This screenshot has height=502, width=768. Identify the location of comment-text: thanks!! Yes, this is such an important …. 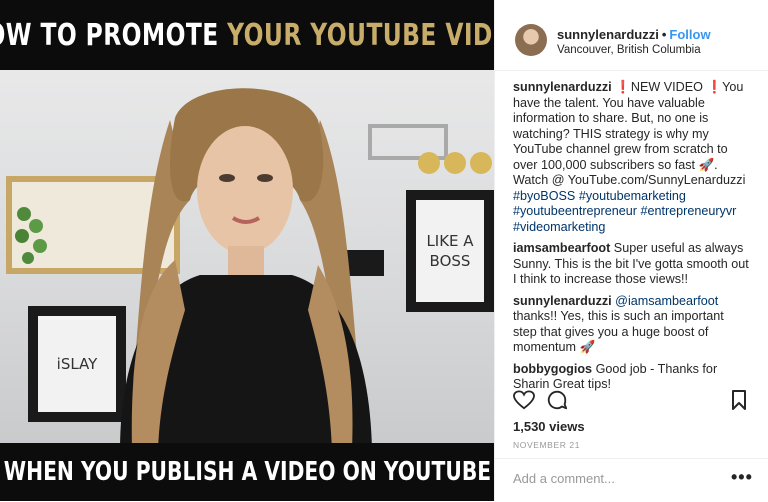
(618, 331).